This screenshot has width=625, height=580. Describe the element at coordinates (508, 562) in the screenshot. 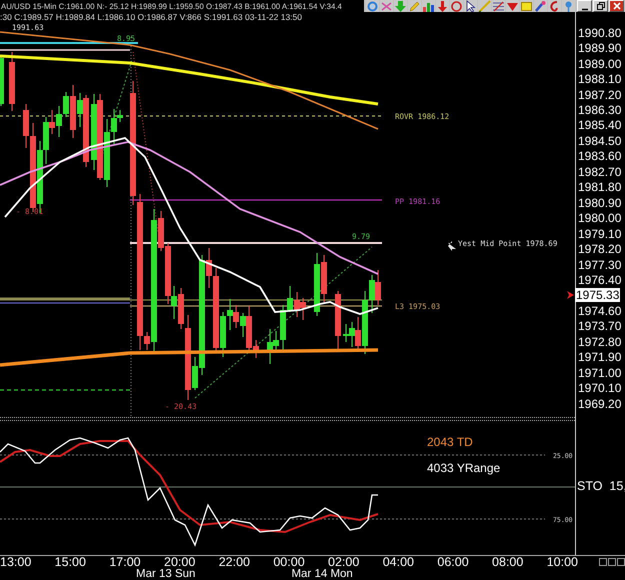

I see `time-label: 08:00` at that location.